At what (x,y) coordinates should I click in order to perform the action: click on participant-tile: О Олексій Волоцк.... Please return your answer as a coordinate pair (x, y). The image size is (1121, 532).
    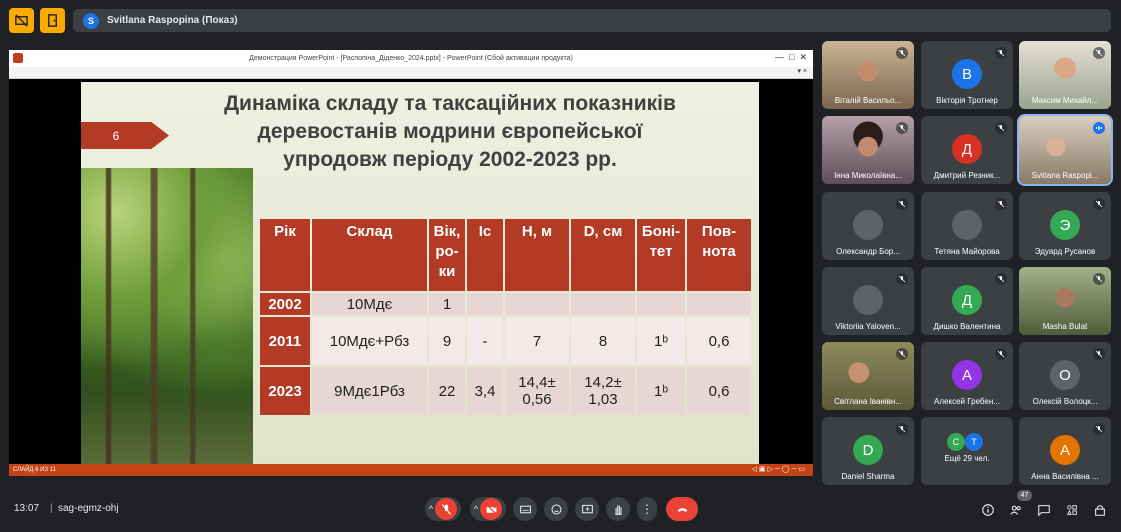
    Looking at the image, I should click on (1065, 376).